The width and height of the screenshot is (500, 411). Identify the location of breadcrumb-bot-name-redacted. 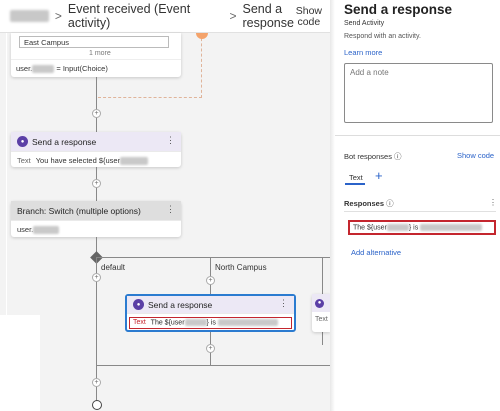
(29, 16).